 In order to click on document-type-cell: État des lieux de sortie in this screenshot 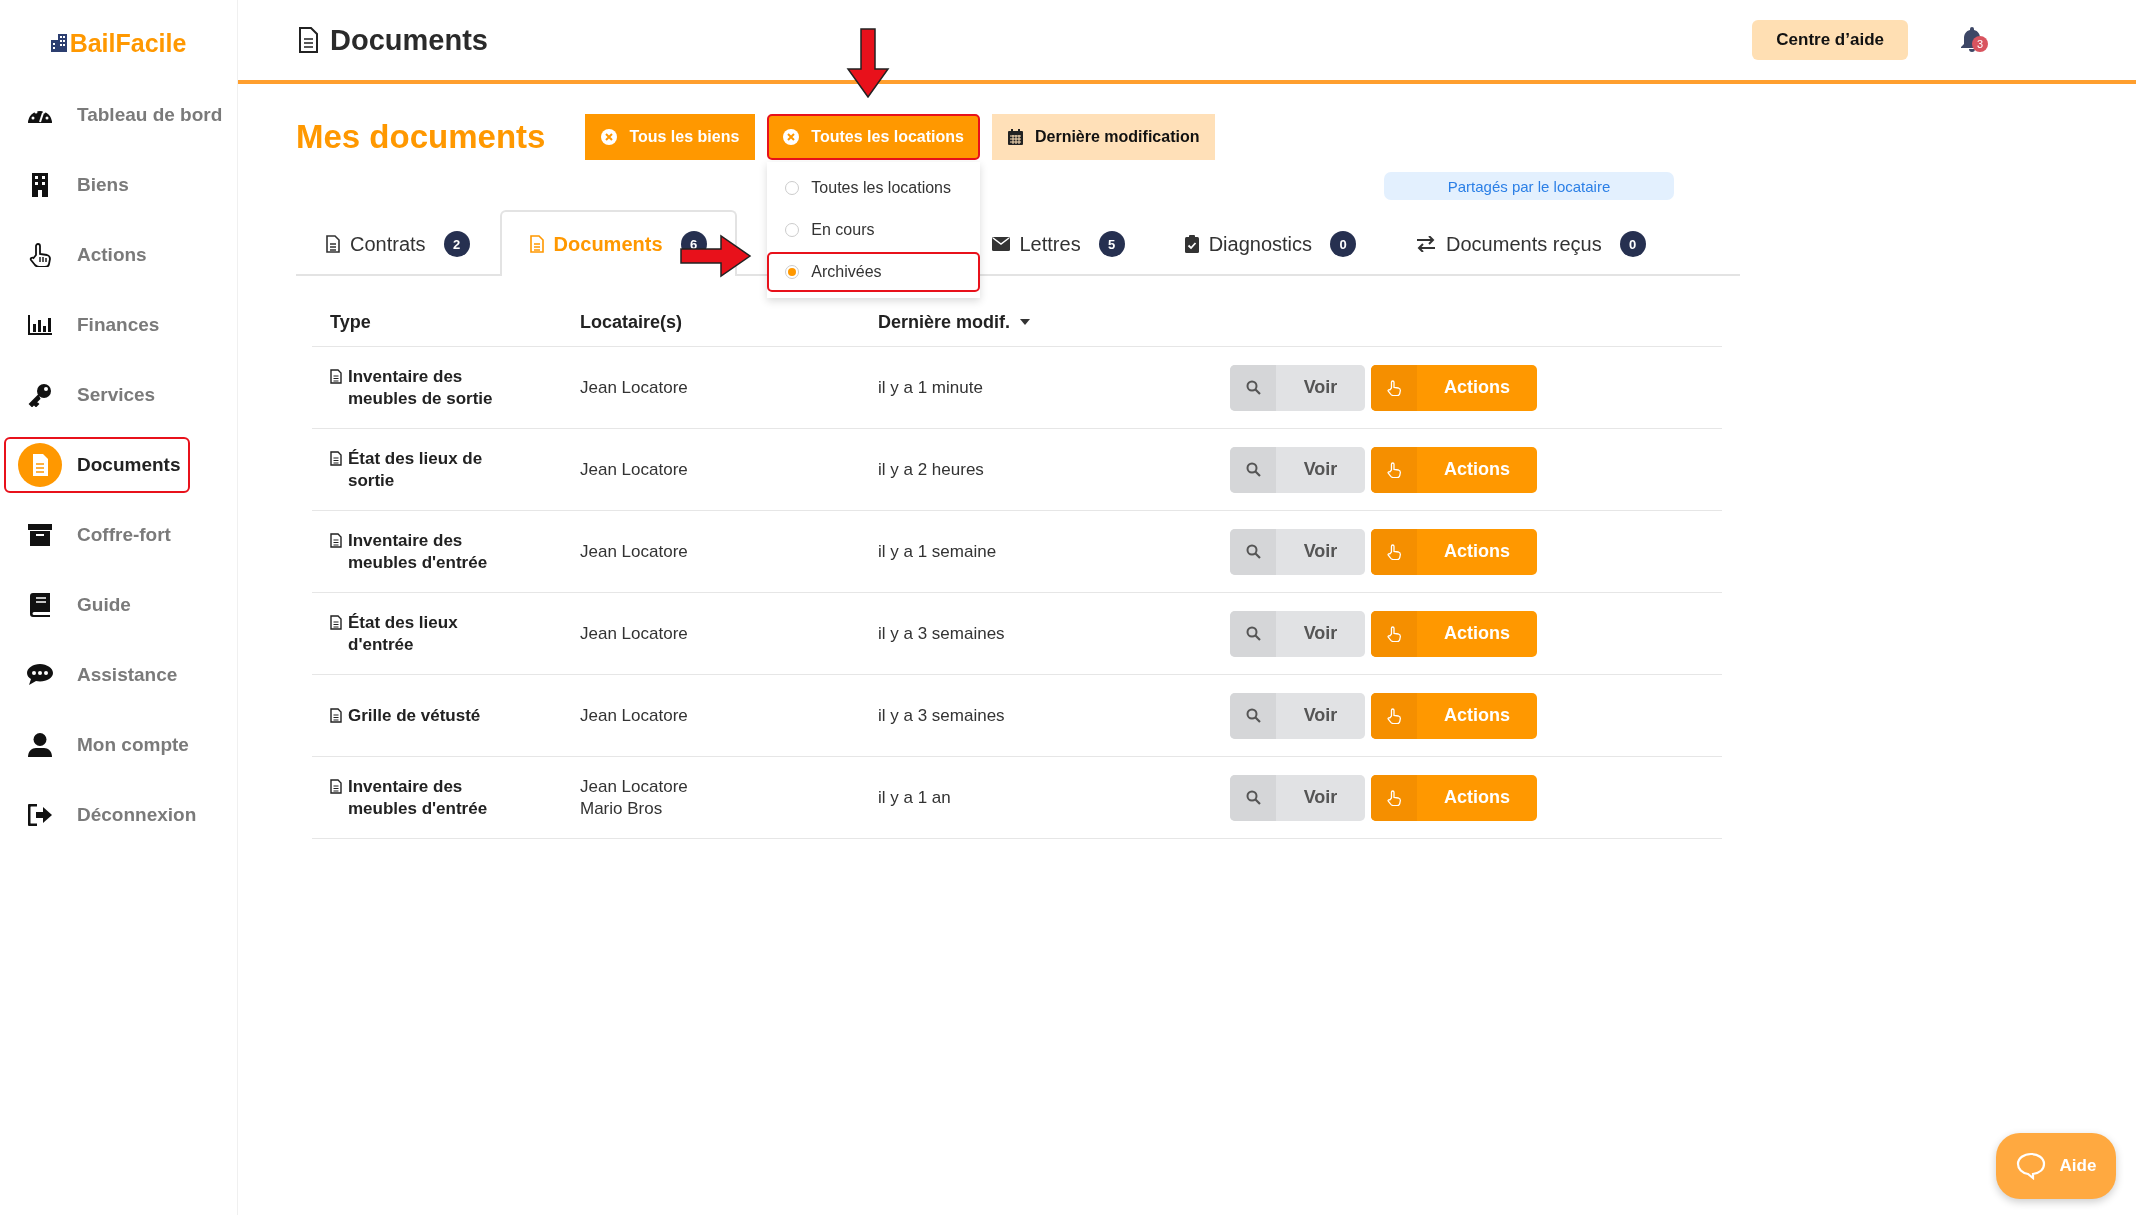, I will do `click(446, 469)`.